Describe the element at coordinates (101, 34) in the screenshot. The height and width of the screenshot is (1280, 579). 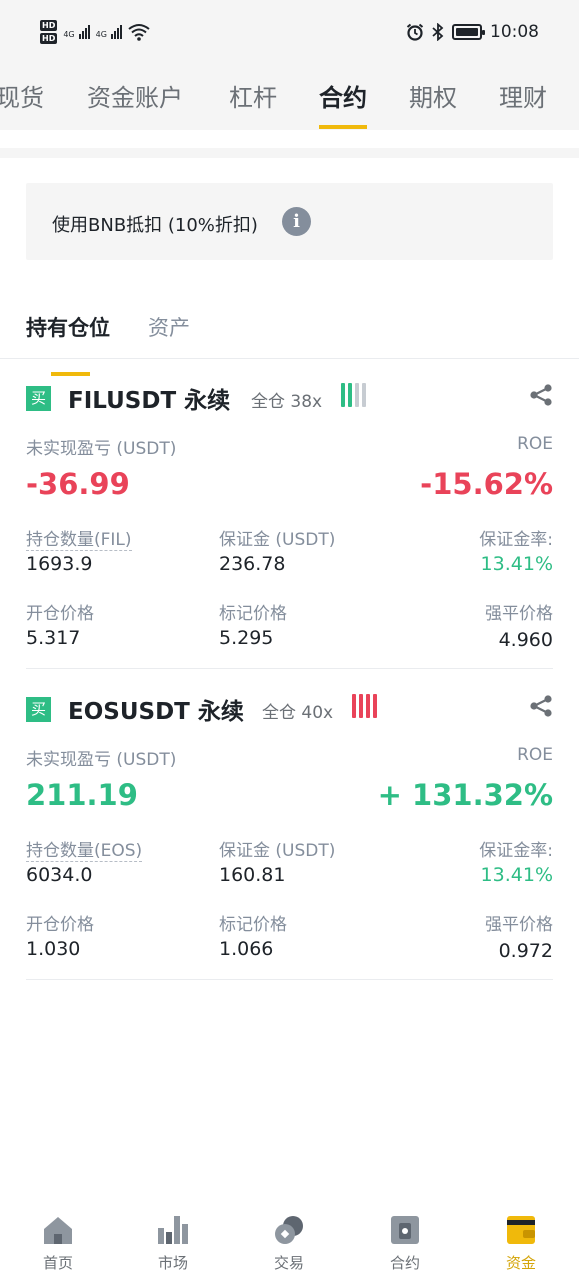
I see `network-type-2: 4G` at that location.